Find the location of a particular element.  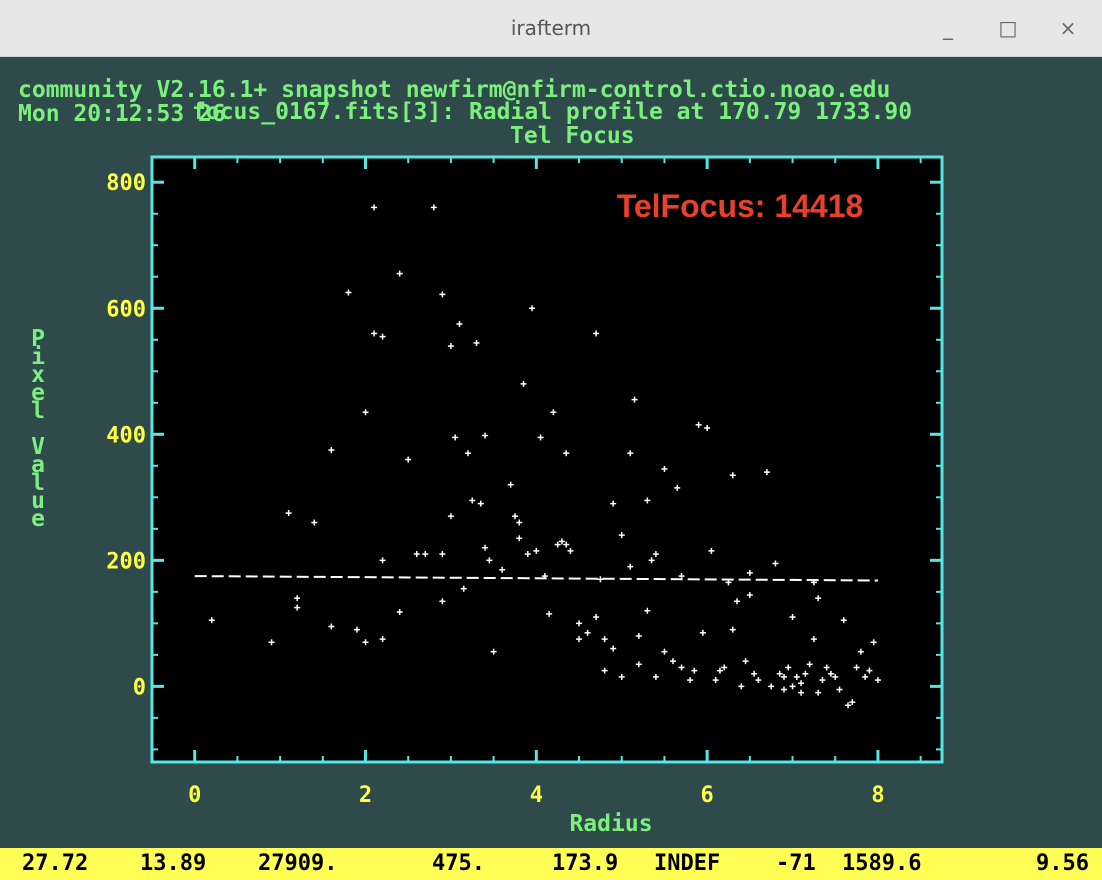

x-tick-label: 6 is located at coordinates (707, 795).